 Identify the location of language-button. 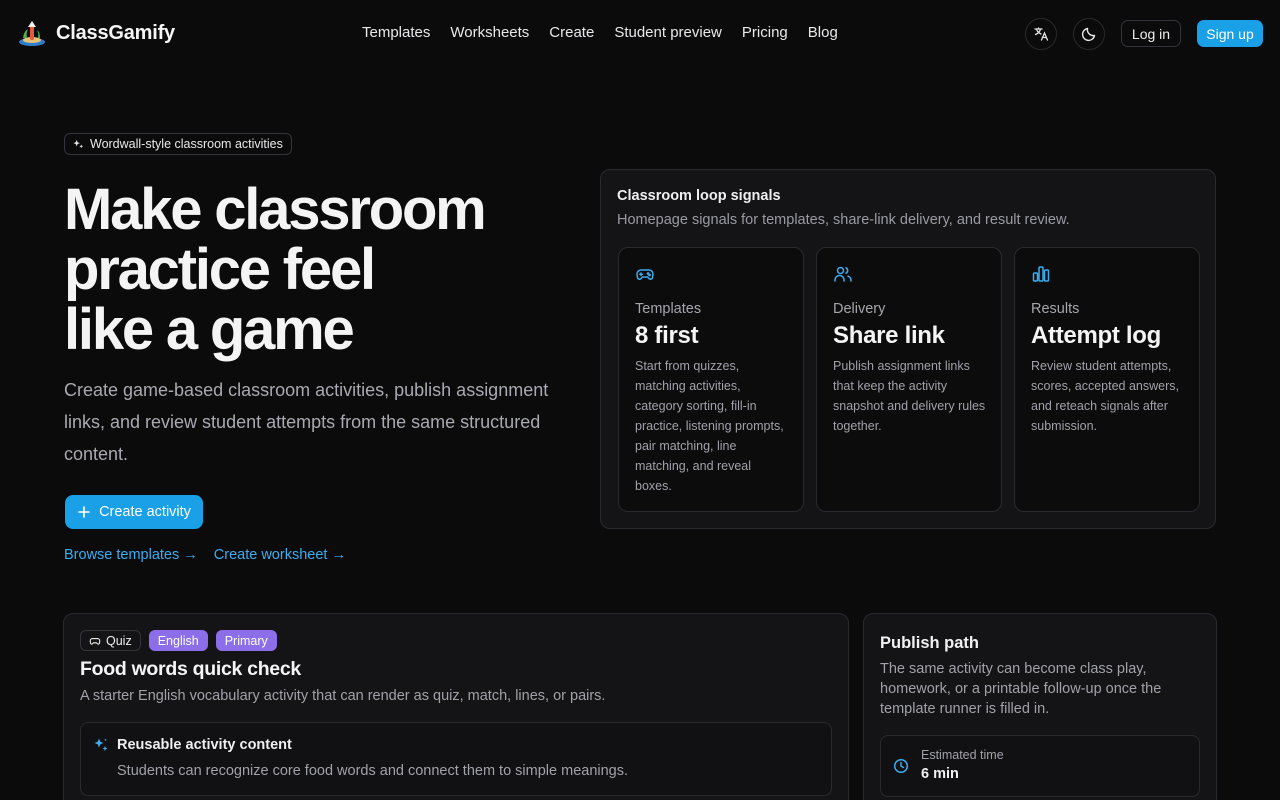
(1041, 34).